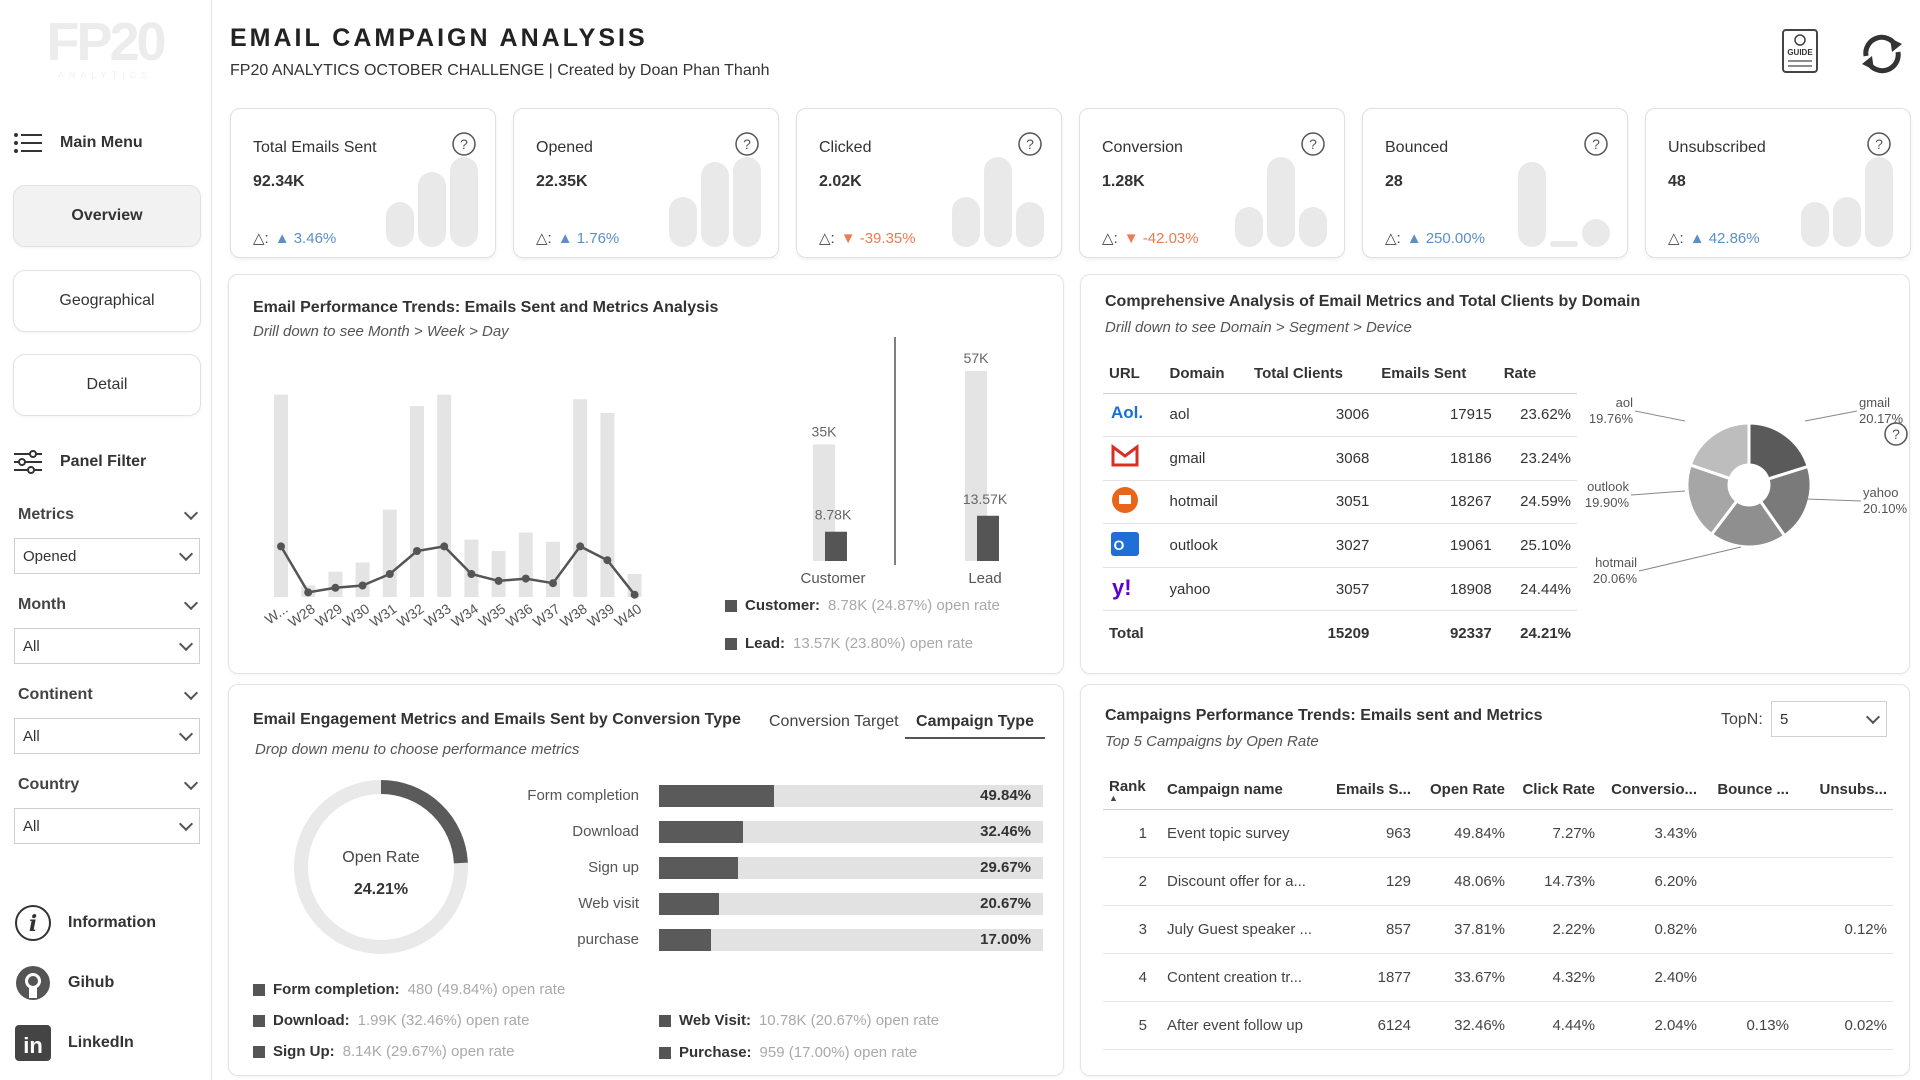  What do you see at coordinates (391, 1020) in the screenshot?
I see `engagement-legend-item: Download: 1.99K (32.46%) open rate` at bounding box center [391, 1020].